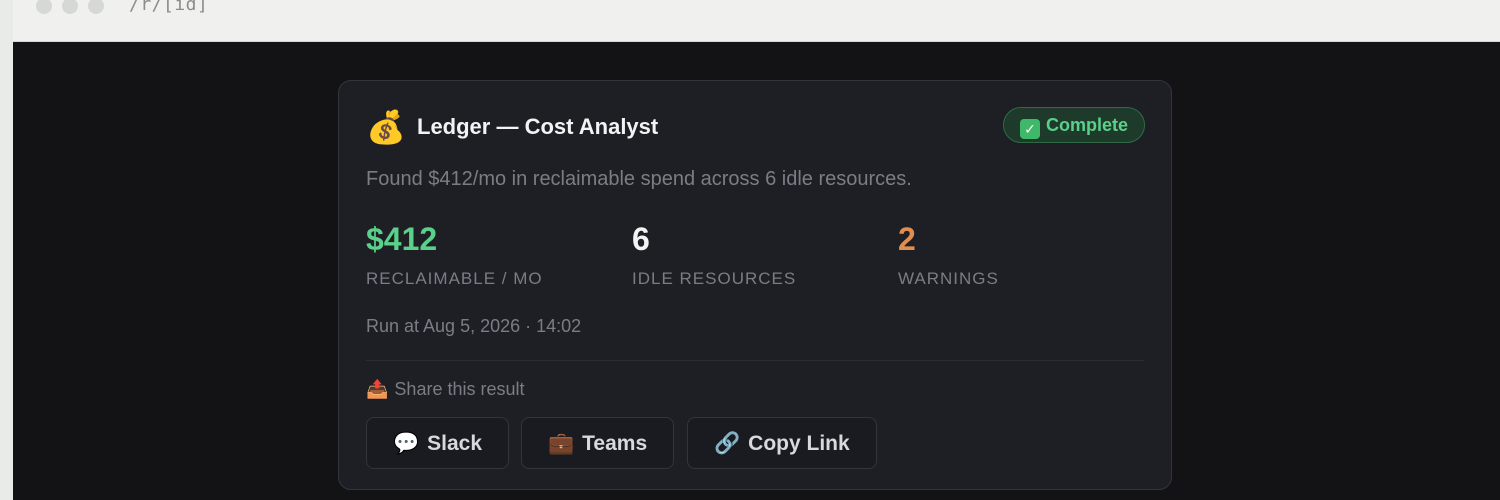 Image resolution: width=1500 pixels, height=500 pixels. Describe the element at coordinates (714, 254) in the screenshot. I see `stat-idle-resources: 6 IDLE RESOURCES` at that location.